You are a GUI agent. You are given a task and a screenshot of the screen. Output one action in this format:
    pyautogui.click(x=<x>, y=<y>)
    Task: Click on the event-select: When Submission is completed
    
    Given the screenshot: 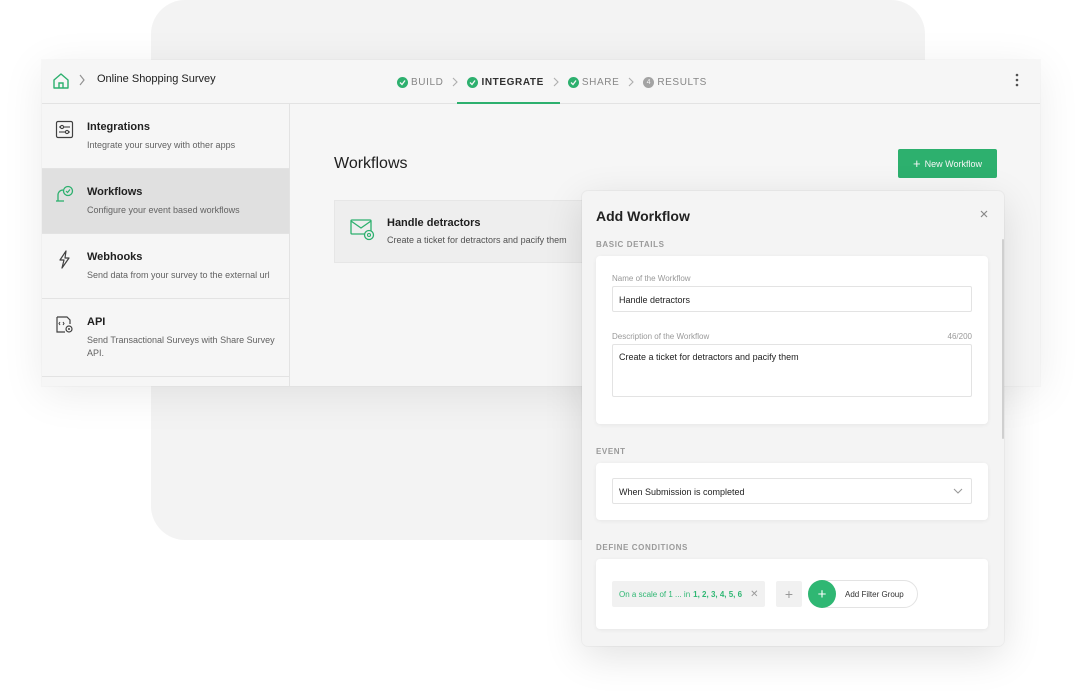 What is the action you would take?
    pyautogui.click(x=792, y=491)
    